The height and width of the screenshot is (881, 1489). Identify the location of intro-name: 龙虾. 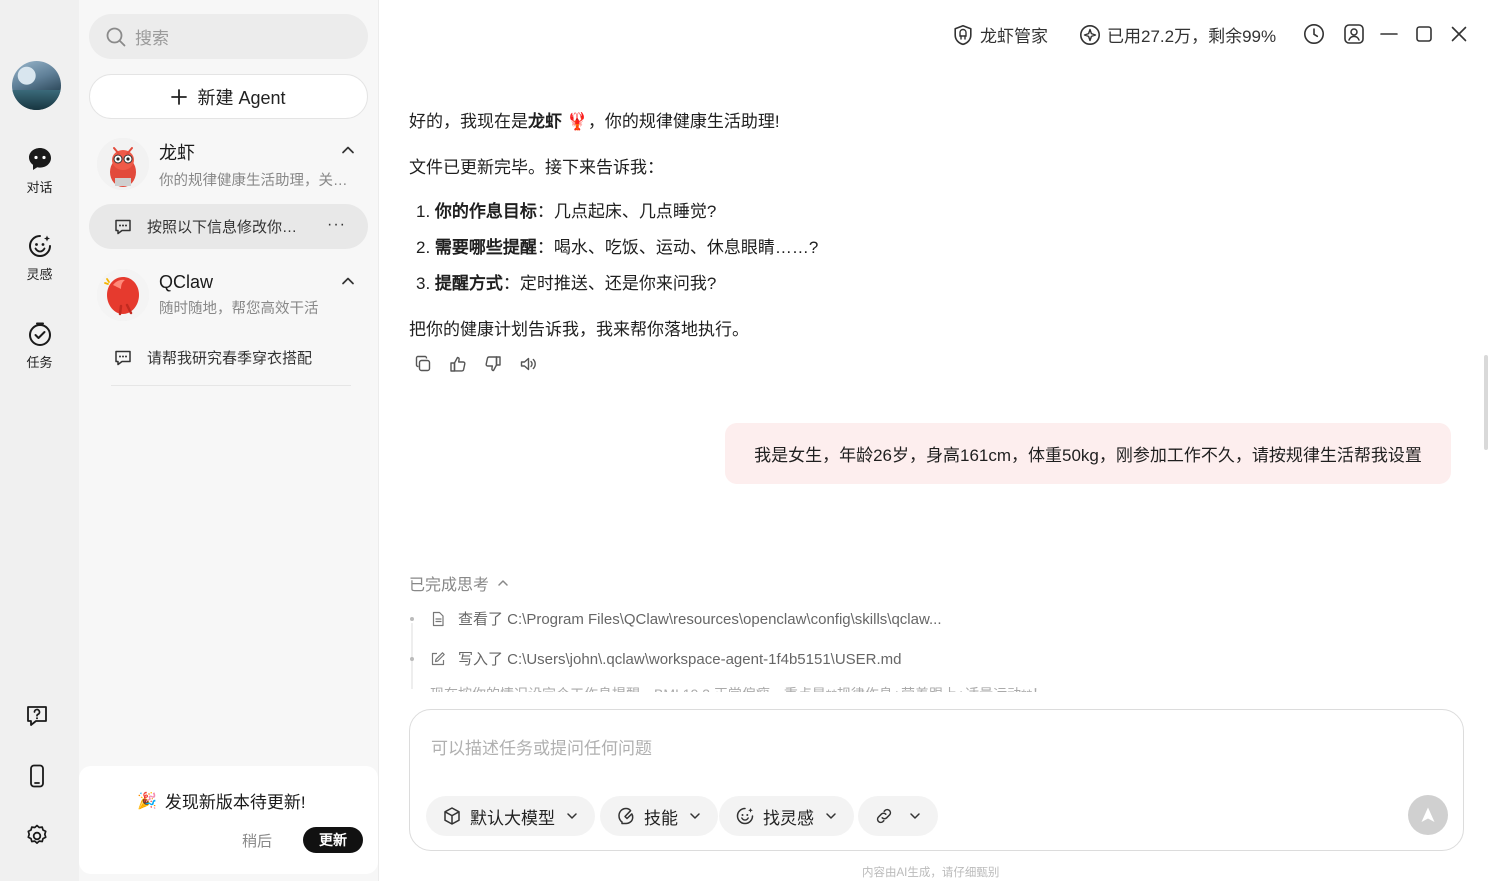
(545, 121).